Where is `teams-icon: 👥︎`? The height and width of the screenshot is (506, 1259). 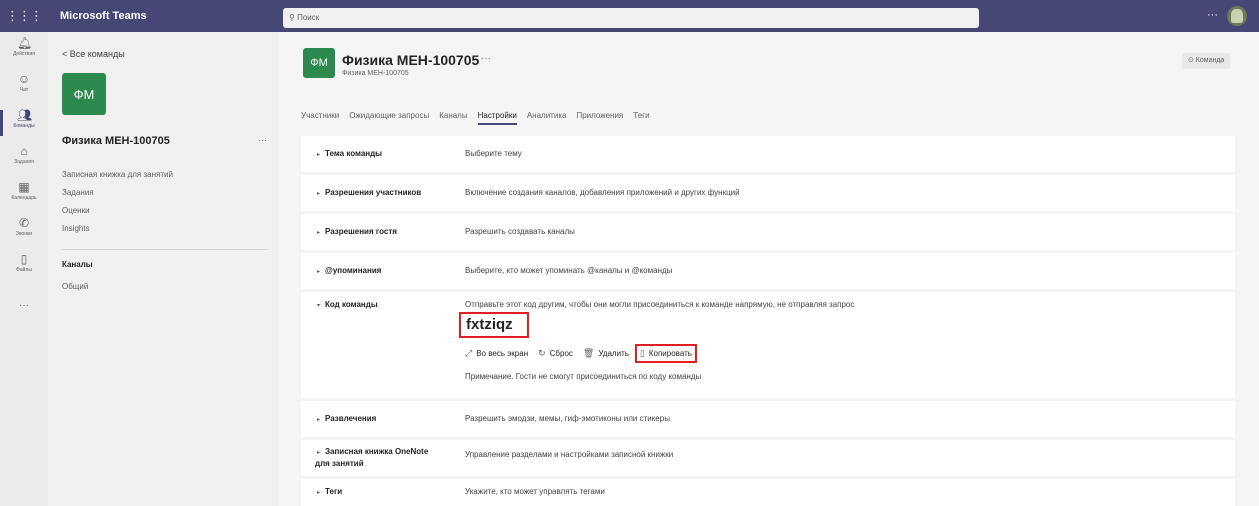 teams-icon: 👥︎ is located at coordinates (25, 115).